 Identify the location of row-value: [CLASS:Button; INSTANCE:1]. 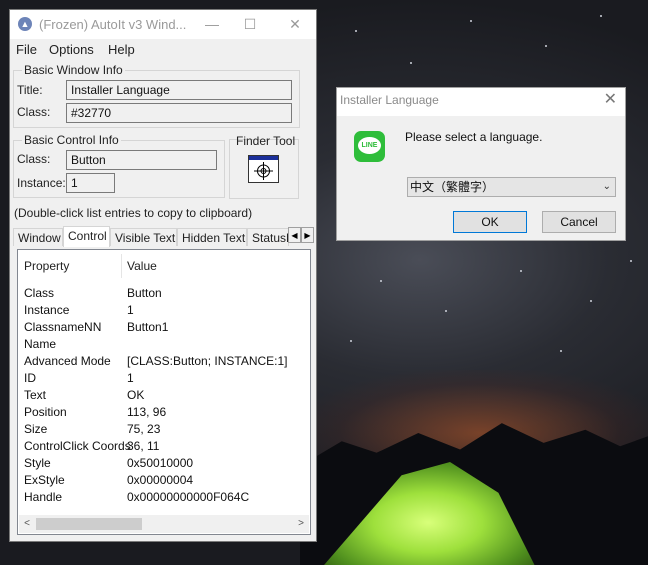
(207, 361).